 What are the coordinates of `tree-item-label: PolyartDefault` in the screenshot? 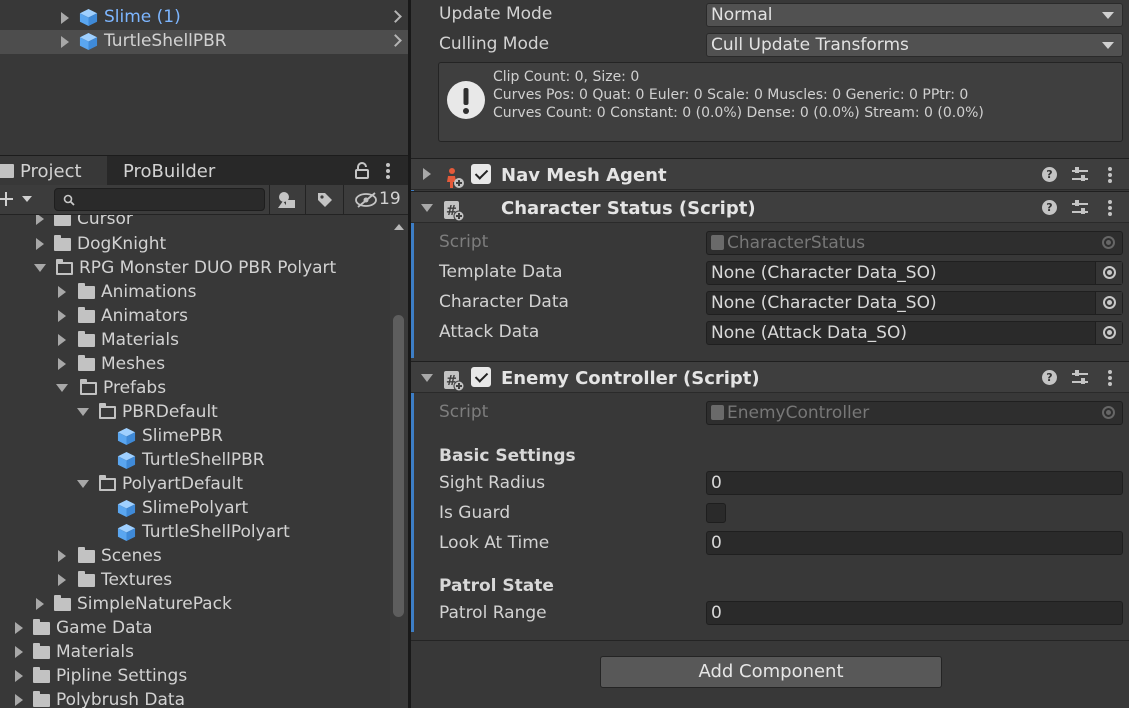 It's located at (183, 484).